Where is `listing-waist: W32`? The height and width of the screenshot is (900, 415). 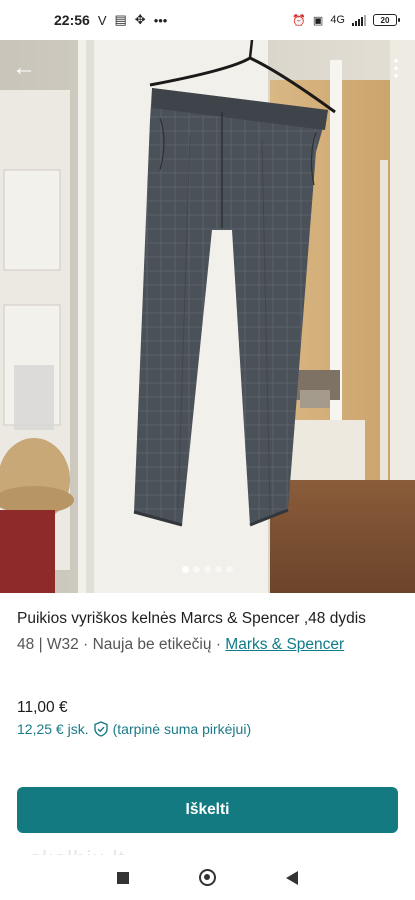
listing-waist: W32 is located at coordinates (62, 644).